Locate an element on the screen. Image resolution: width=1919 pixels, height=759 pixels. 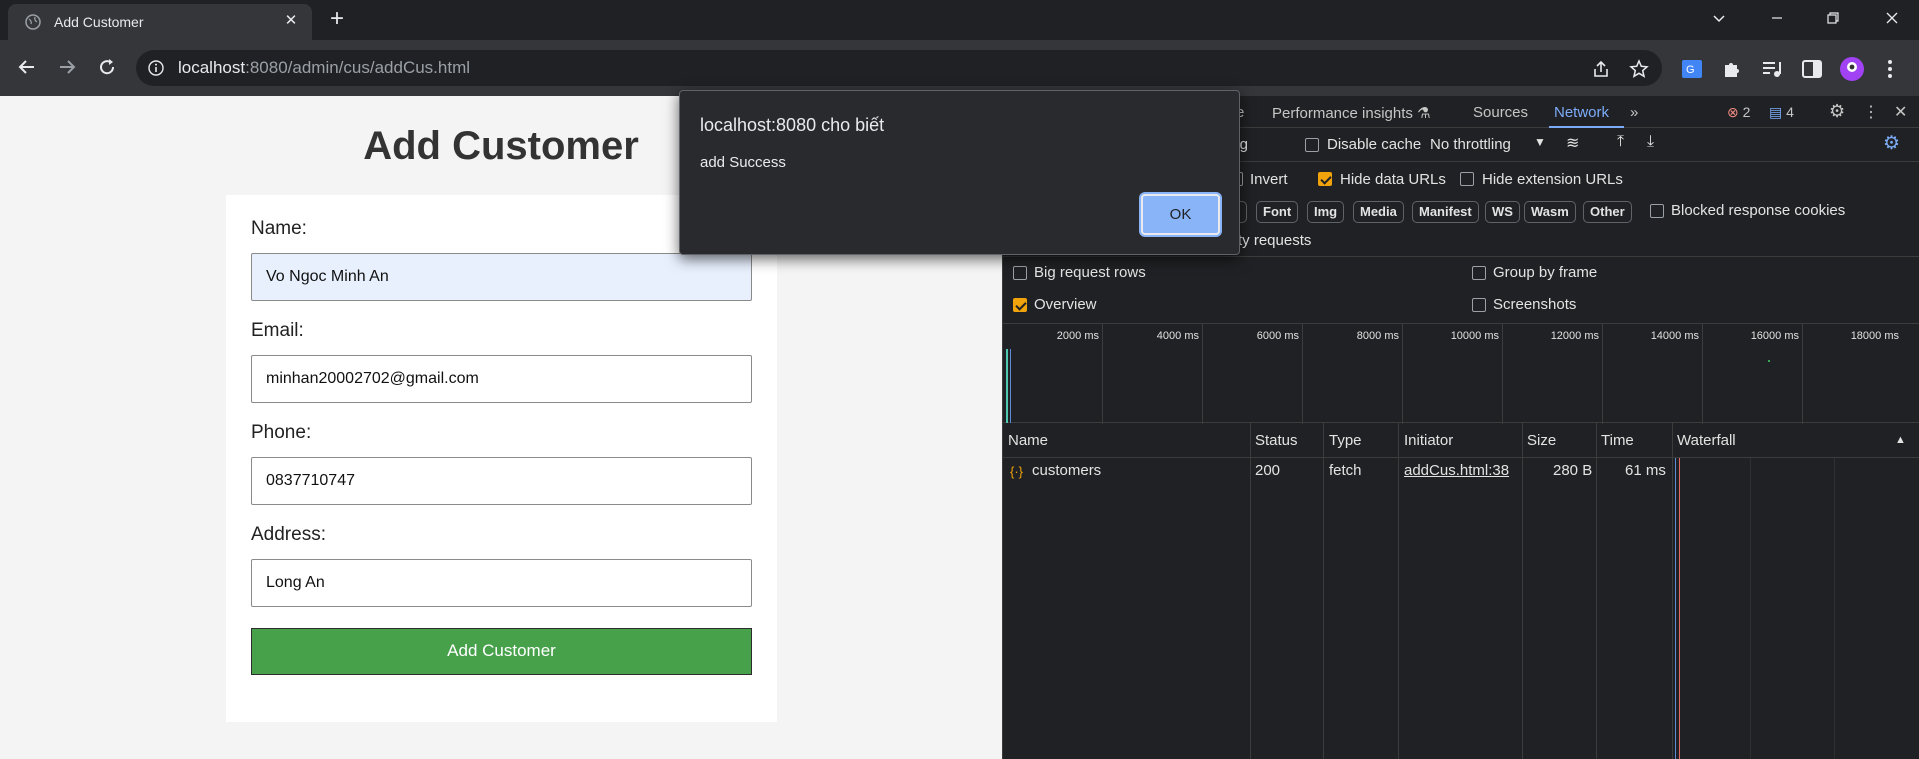
alert-title: localhost:8080 cho biết is located at coordinates (792, 125).